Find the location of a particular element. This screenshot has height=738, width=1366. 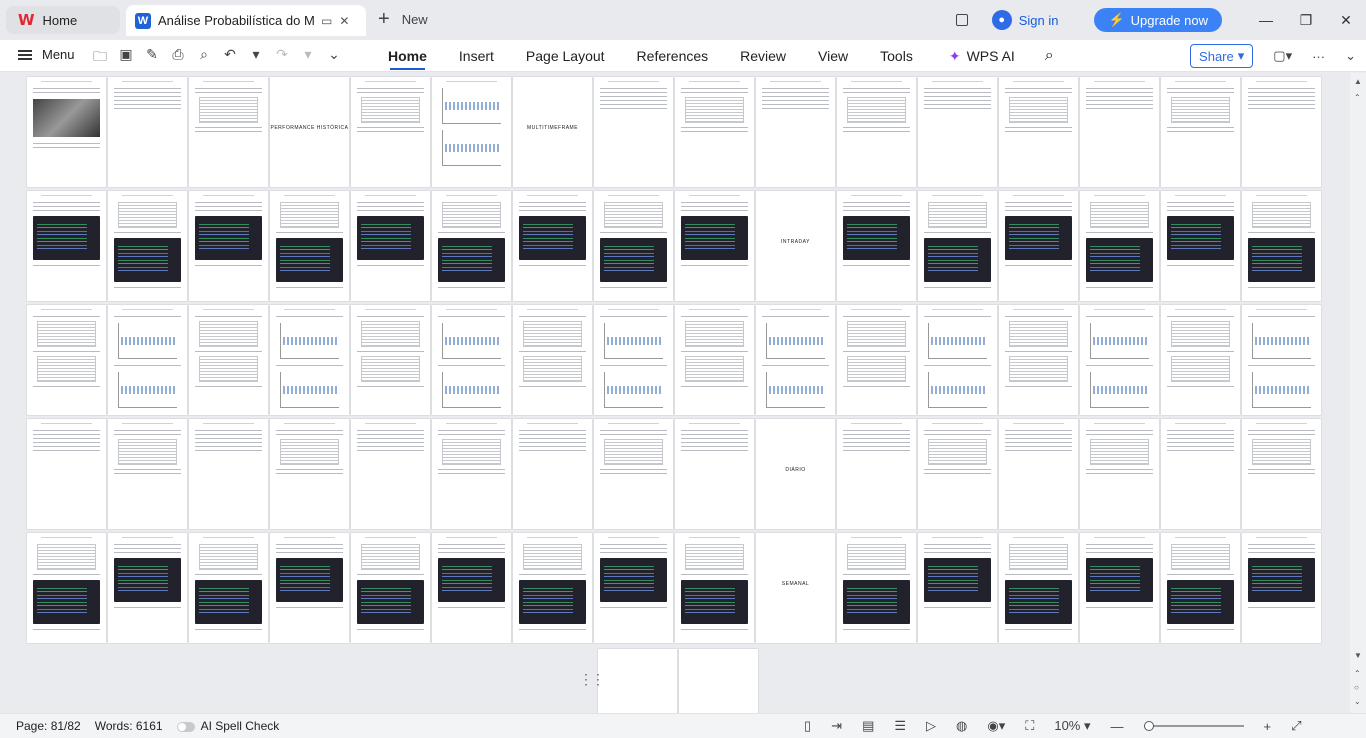

redo-dropdown-icon: ▾ is located at coordinates (308, 58).